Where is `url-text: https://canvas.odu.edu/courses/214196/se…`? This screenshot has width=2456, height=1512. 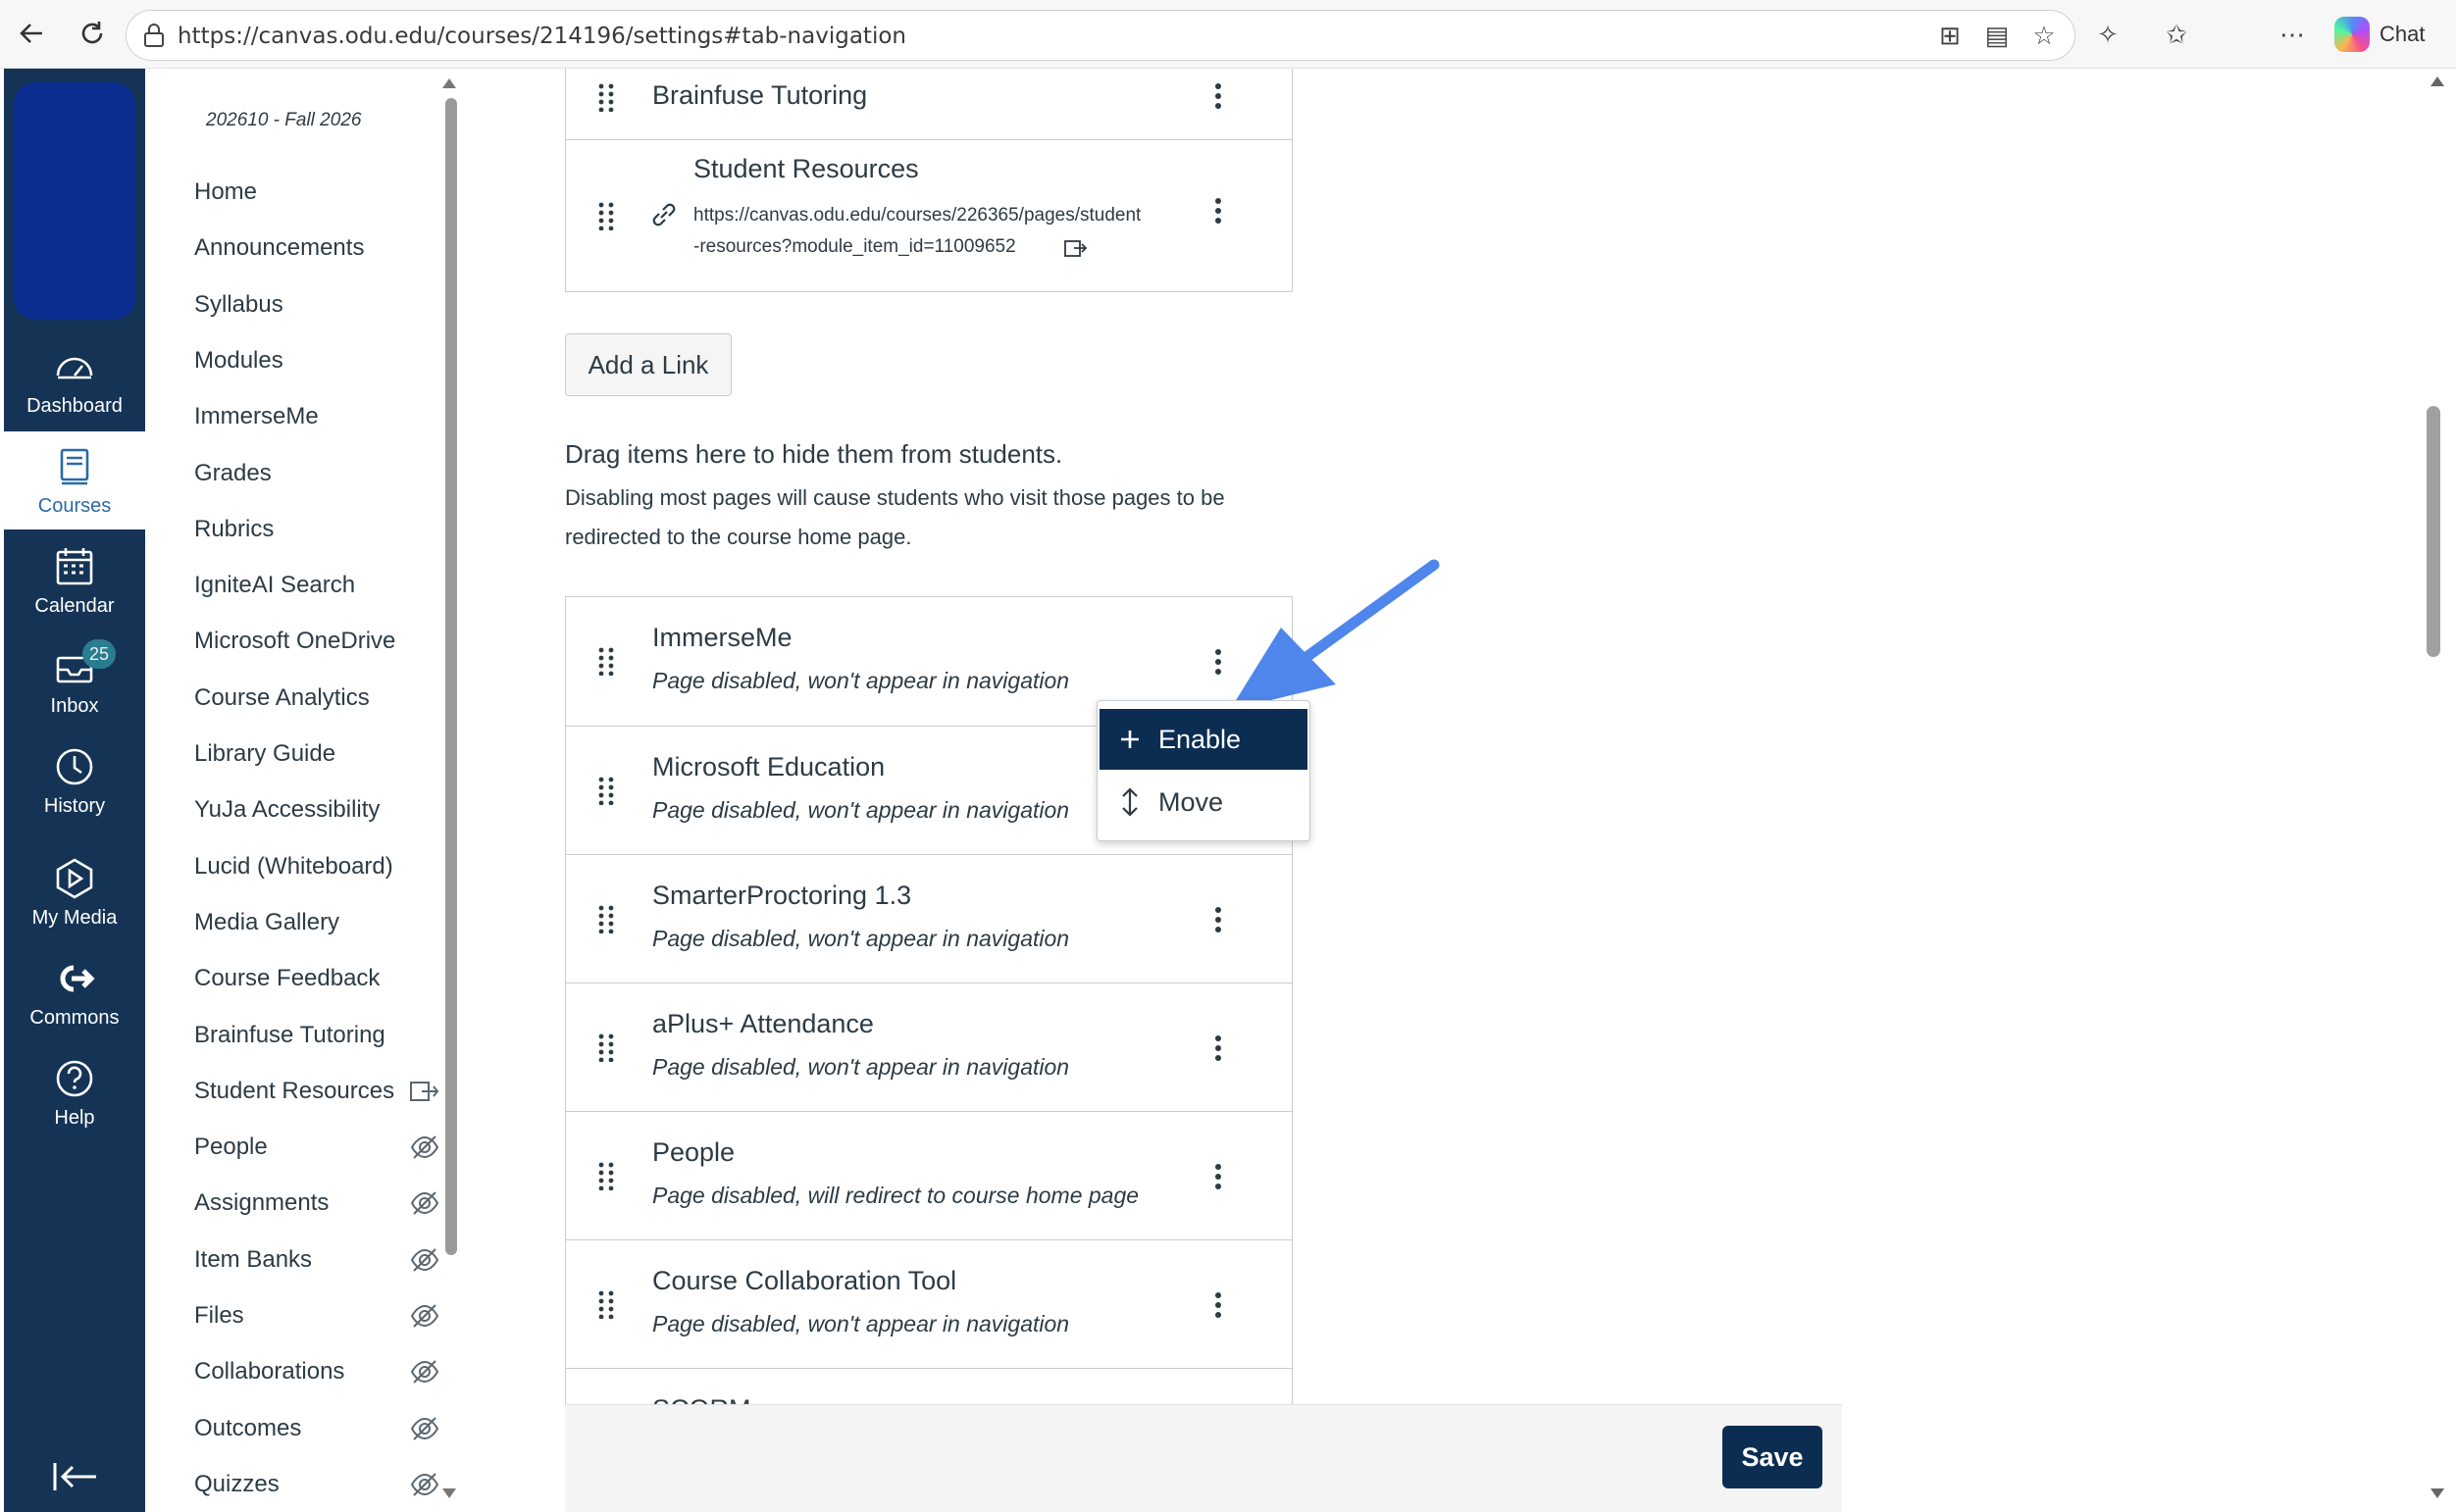 url-text: https://canvas.odu.edu/courses/214196/se… is located at coordinates (542, 36).